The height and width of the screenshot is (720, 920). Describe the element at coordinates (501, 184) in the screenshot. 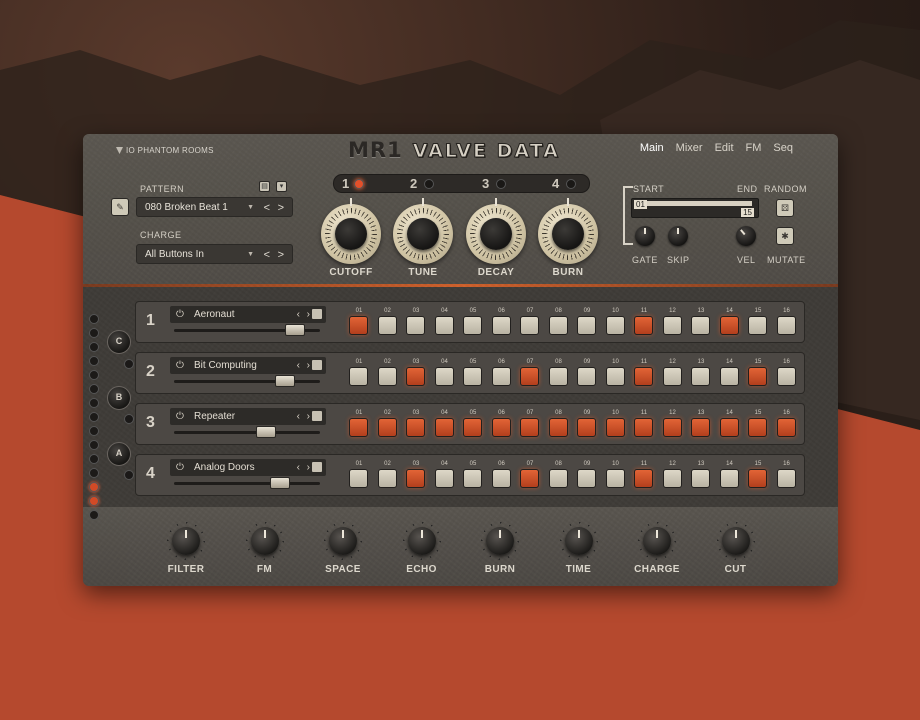

I see `bank-3-led` at that location.